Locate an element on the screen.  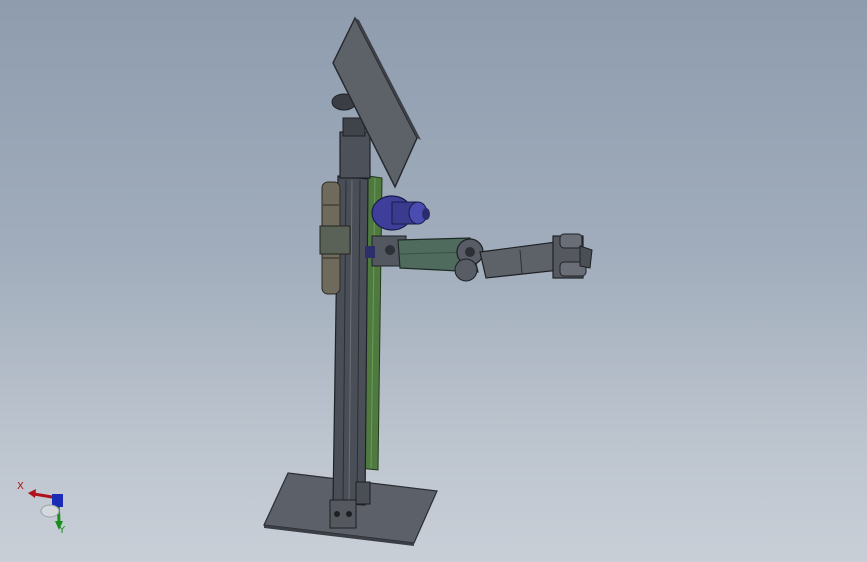
triad-y-label: Y is located at coordinates (62, 530).